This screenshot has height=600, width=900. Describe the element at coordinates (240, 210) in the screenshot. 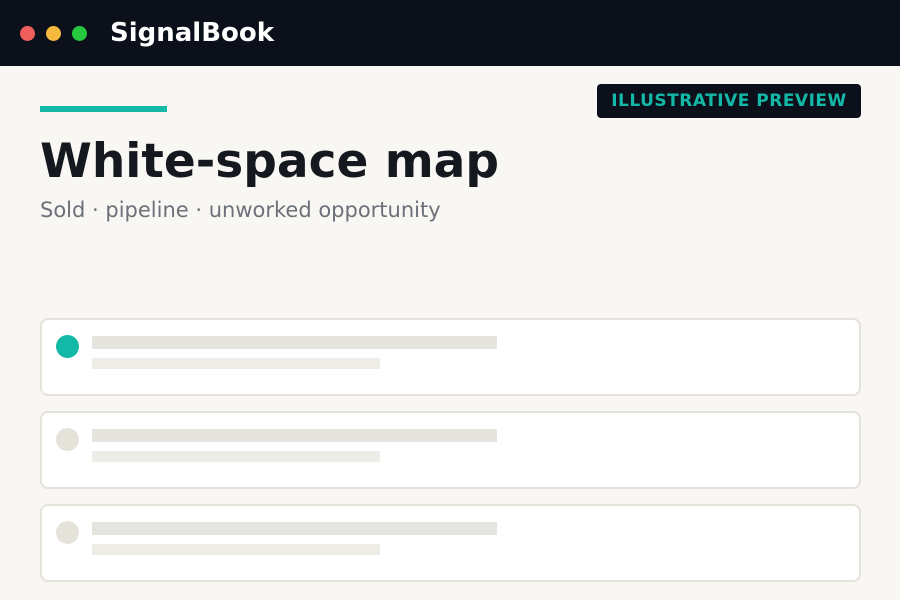

I see `page-subtitle: Sold · pipeline · unworked opportunity` at that location.